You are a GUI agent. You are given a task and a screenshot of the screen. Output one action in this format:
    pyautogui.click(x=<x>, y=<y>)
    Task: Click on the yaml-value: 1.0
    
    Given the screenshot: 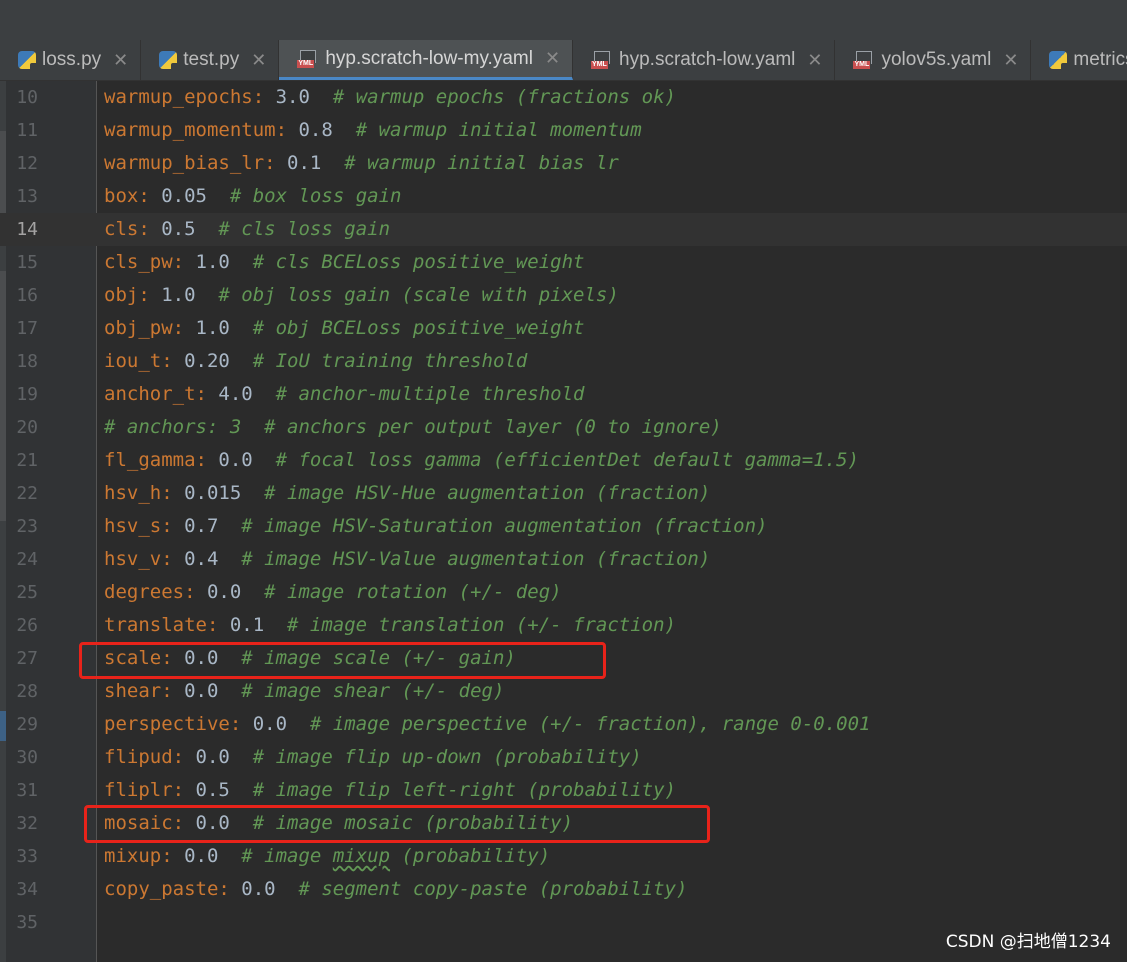 What is the action you would take?
    pyautogui.click(x=207, y=262)
    